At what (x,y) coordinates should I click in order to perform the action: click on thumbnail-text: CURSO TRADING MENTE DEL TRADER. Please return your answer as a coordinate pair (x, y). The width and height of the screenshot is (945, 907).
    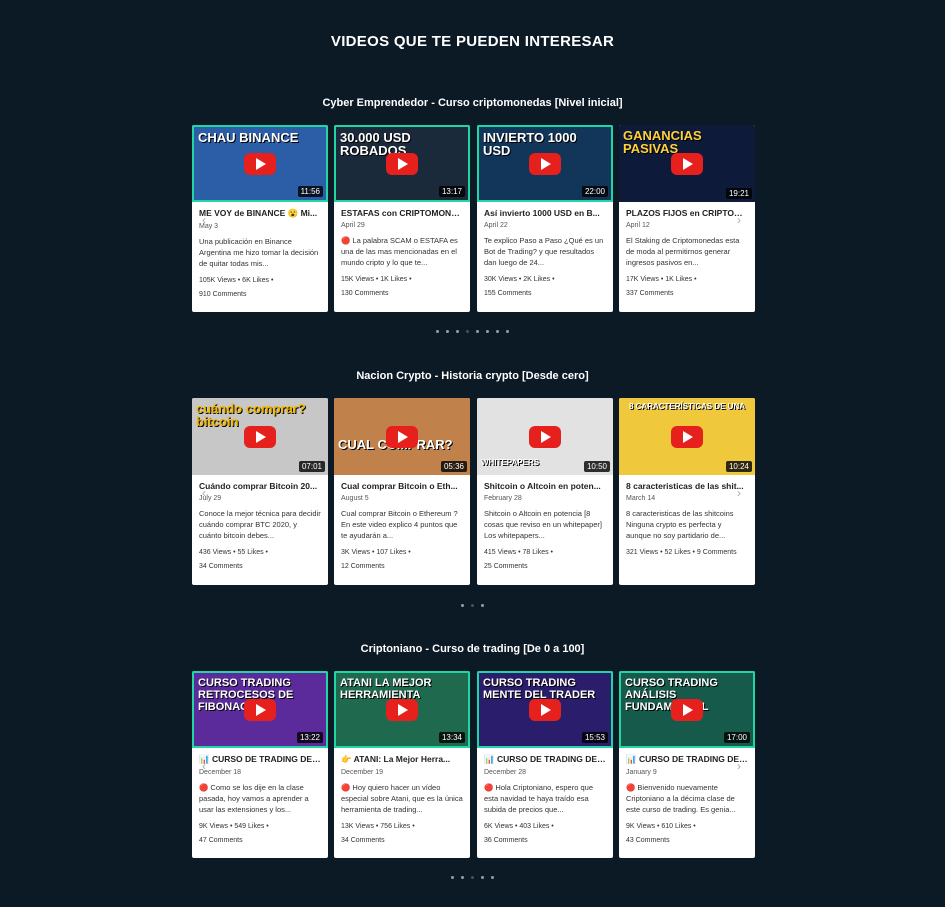
    Looking at the image, I should click on (539, 689).